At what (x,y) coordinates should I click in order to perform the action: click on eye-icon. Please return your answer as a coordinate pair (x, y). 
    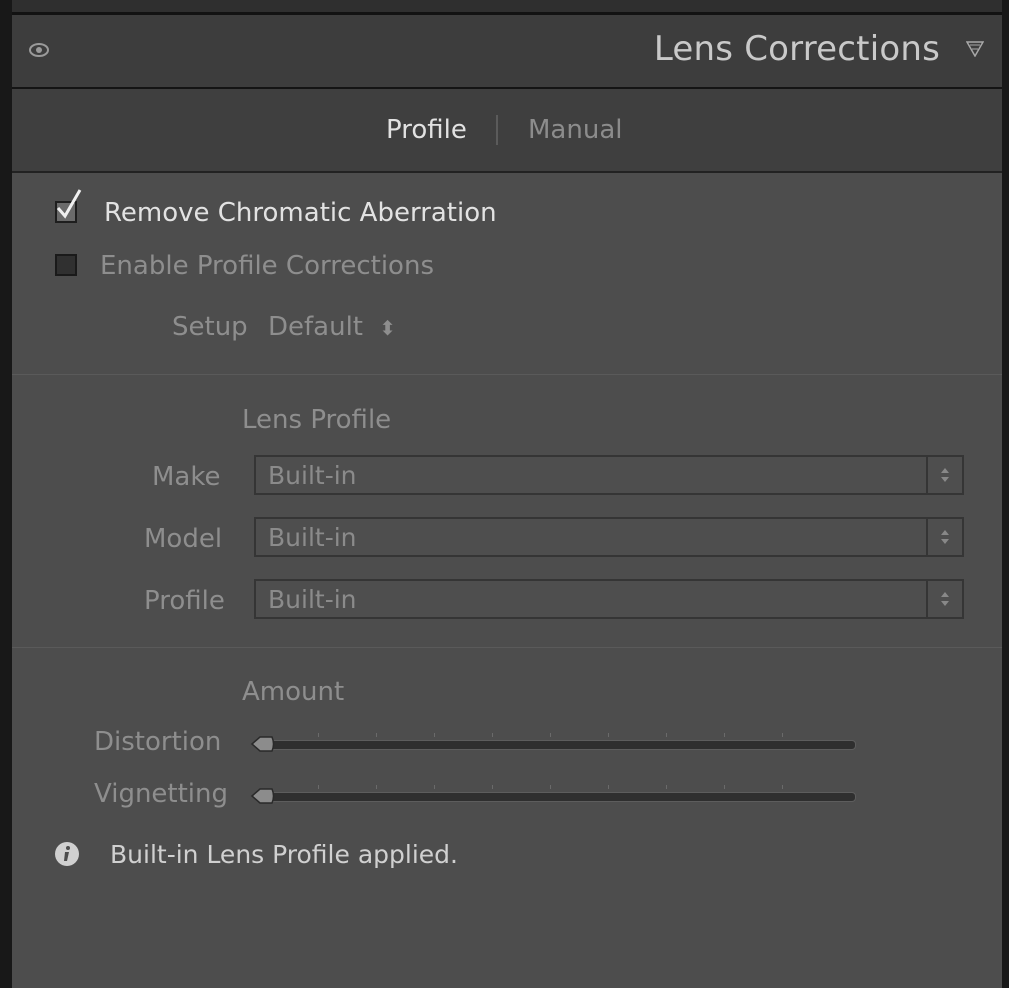
    Looking at the image, I should click on (39, 50).